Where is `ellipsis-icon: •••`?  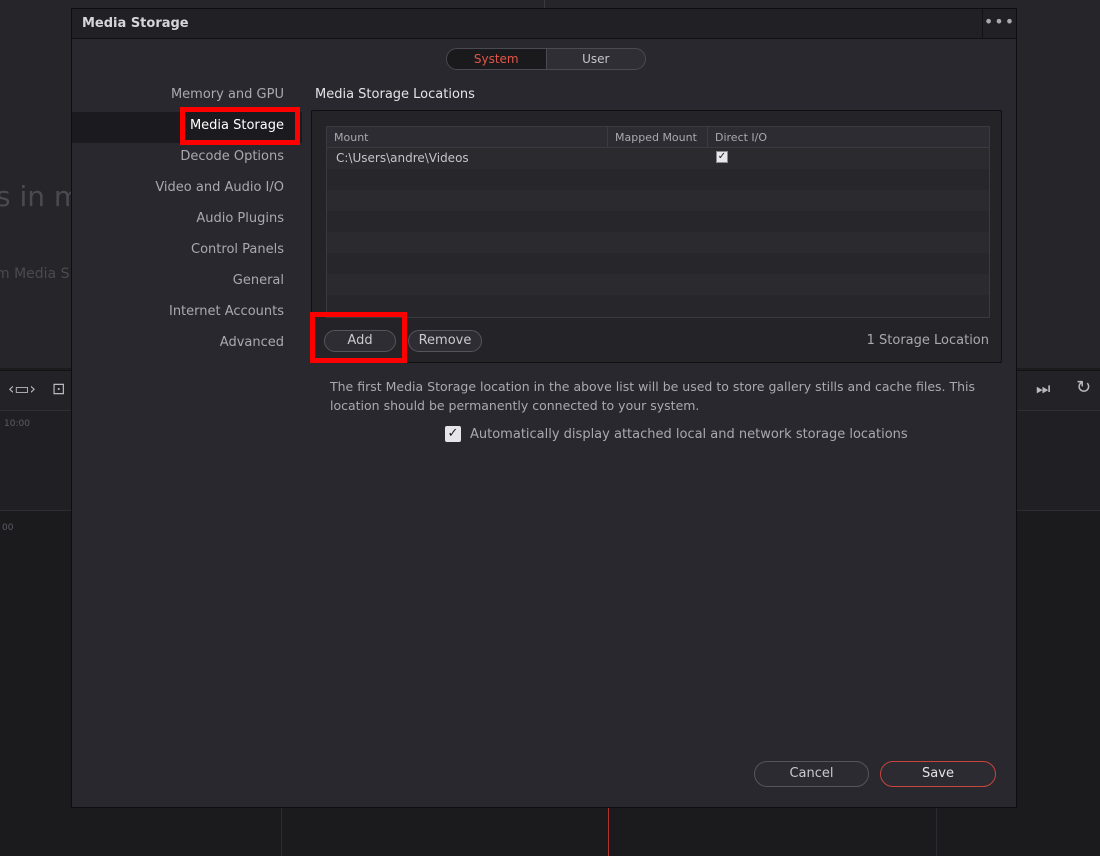
ellipsis-icon: ••• is located at coordinates (999, 24).